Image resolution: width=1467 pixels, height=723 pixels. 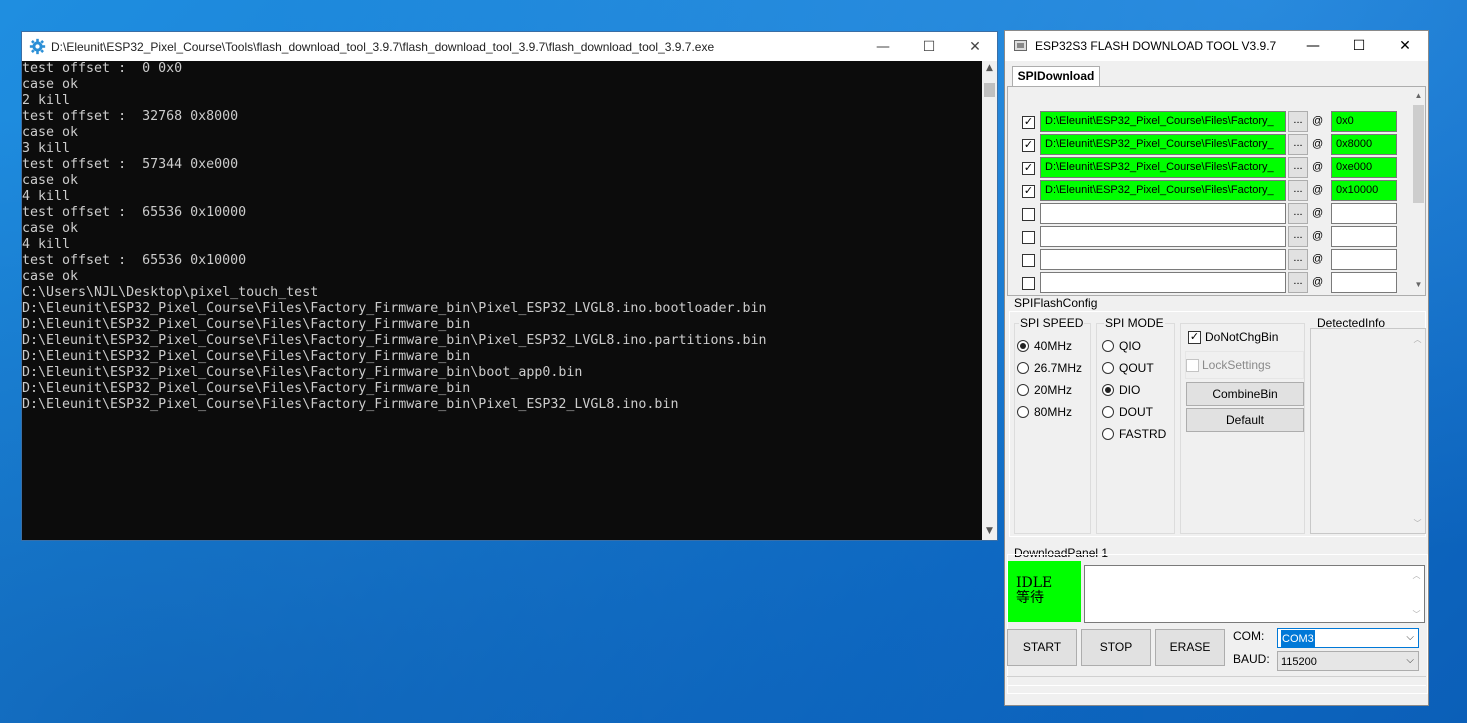 What do you see at coordinates (1143, 434) in the screenshot?
I see `radio-label: FASTRD` at bounding box center [1143, 434].